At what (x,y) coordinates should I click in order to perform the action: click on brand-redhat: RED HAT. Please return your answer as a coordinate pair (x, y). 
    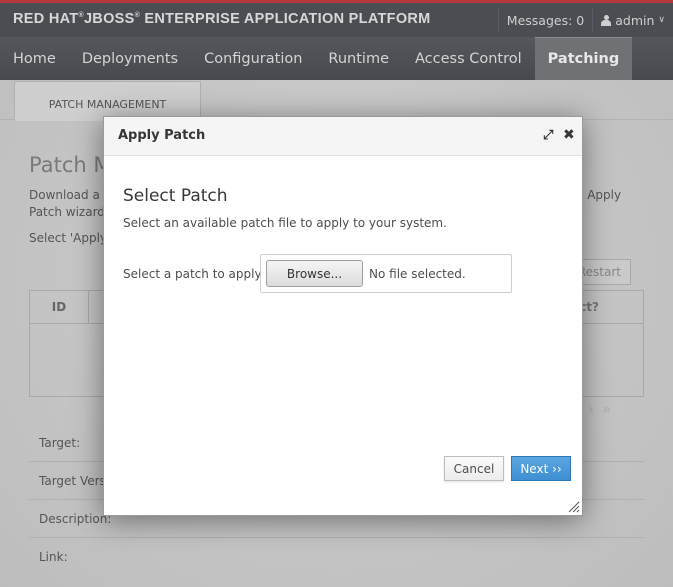
    Looking at the image, I should click on (46, 19).